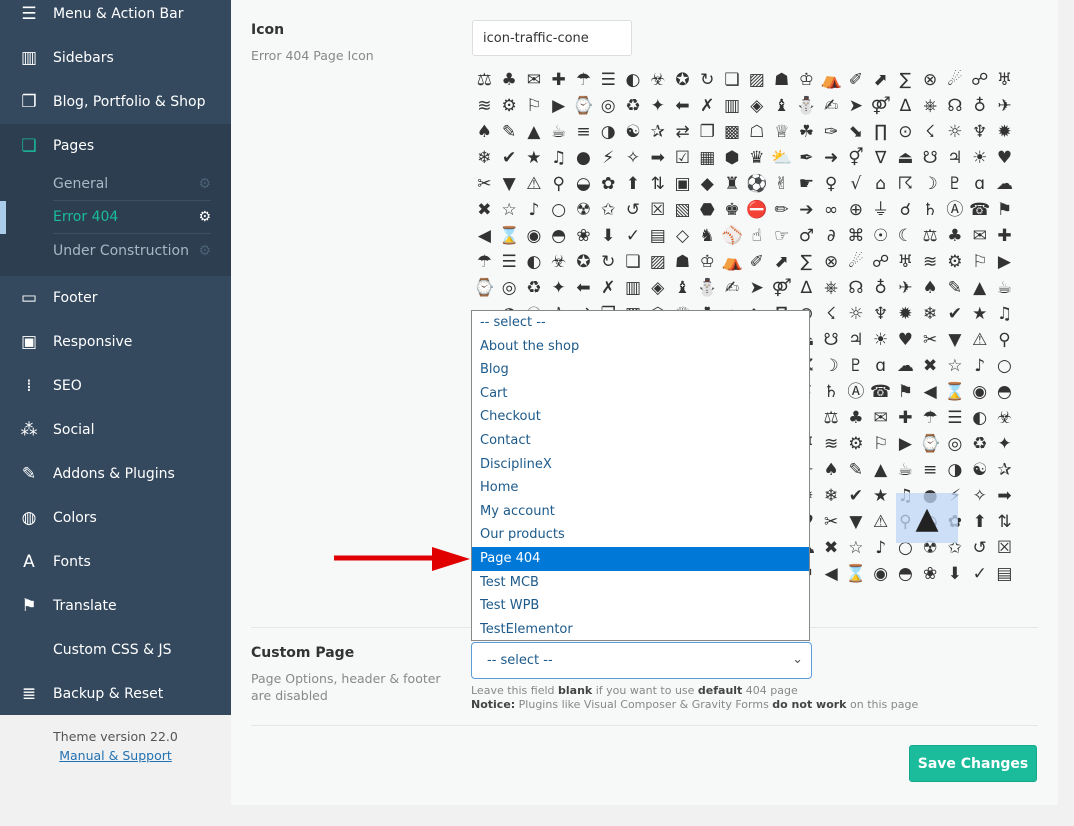 The height and width of the screenshot is (826, 1074). Describe the element at coordinates (880, 262) in the screenshot. I see `icon-option: ☍` at that location.